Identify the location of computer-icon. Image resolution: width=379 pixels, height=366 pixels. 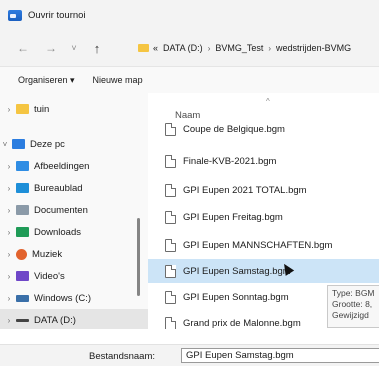
(18, 144).